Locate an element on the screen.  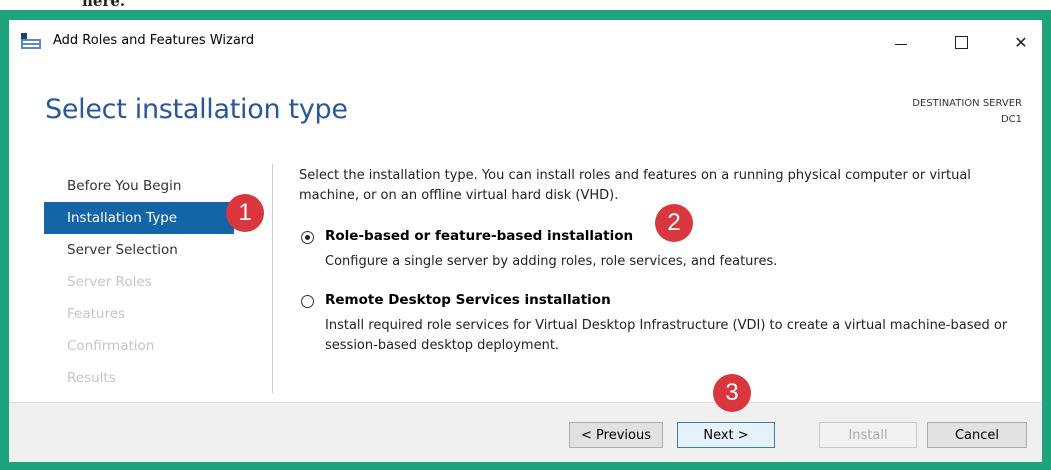
step-badge-1: 1 is located at coordinates (245, 213).